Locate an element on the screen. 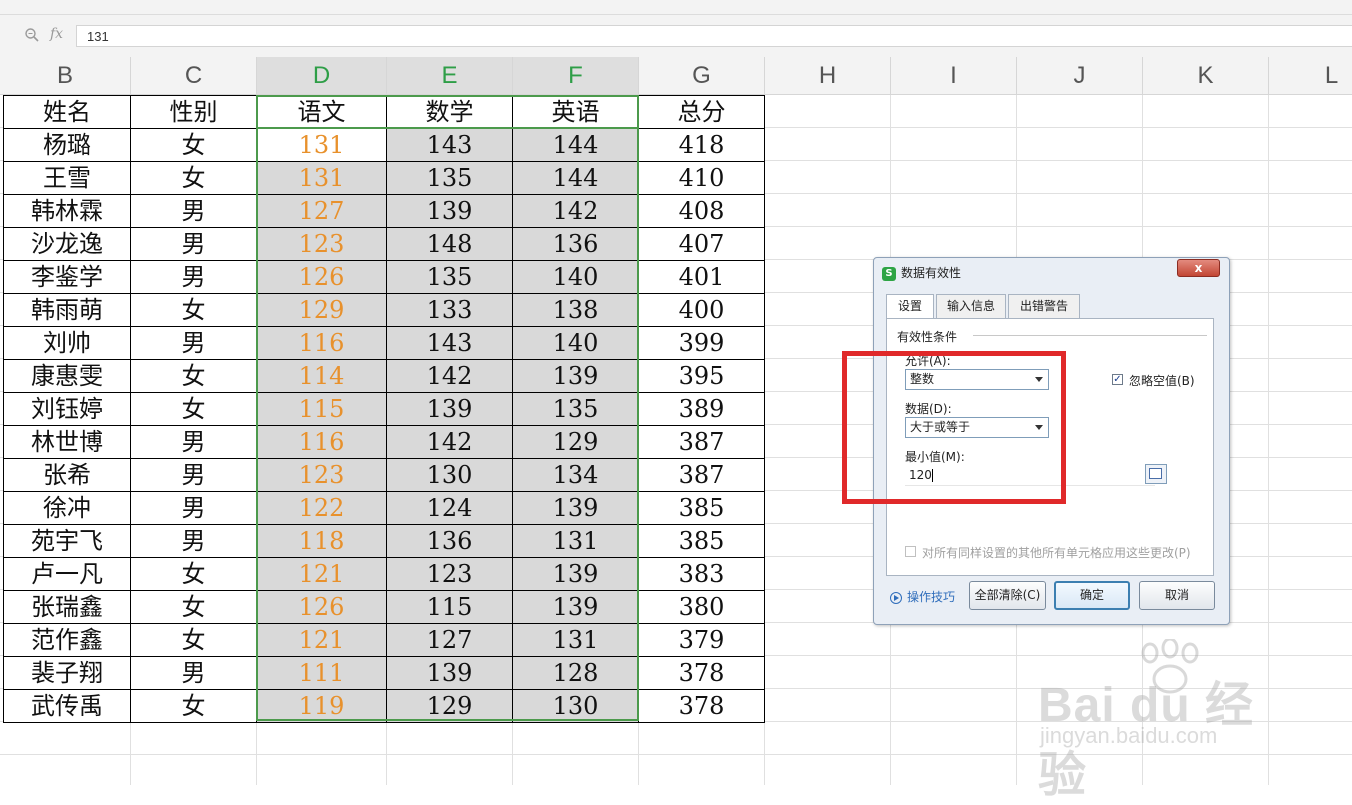  cell-name: 王雪 is located at coordinates (67, 178).